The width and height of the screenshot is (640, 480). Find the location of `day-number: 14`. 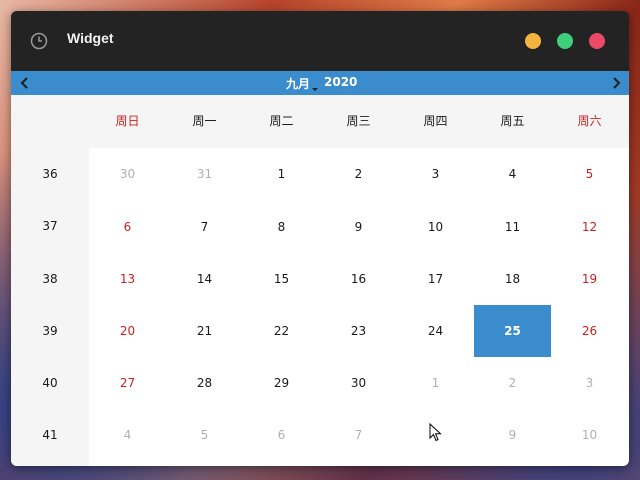

day-number: 14 is located at coordinates (204, 279).